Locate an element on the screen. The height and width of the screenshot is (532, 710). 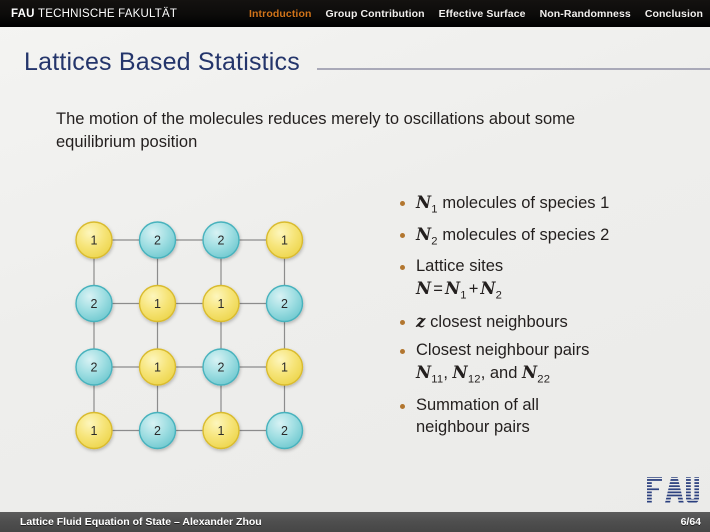
nav-item-conclusion: Conclusion is located at coordinates (674, 14).